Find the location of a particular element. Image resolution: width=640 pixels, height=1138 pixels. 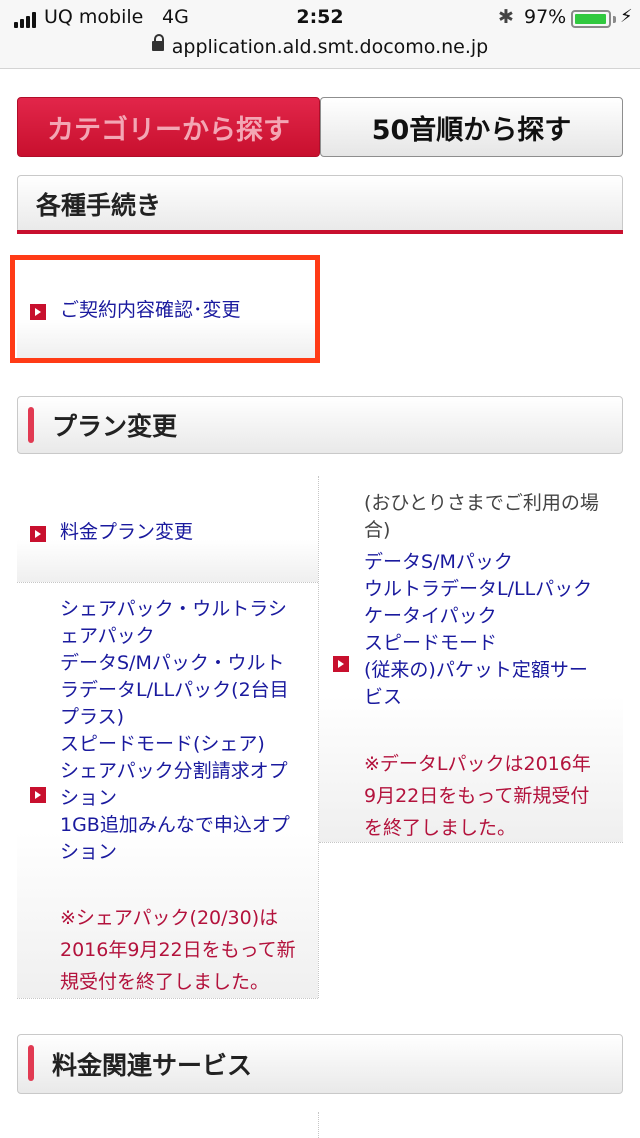

link-line: シェアパック・ウルトラシ is located at coordinates (173, 609).